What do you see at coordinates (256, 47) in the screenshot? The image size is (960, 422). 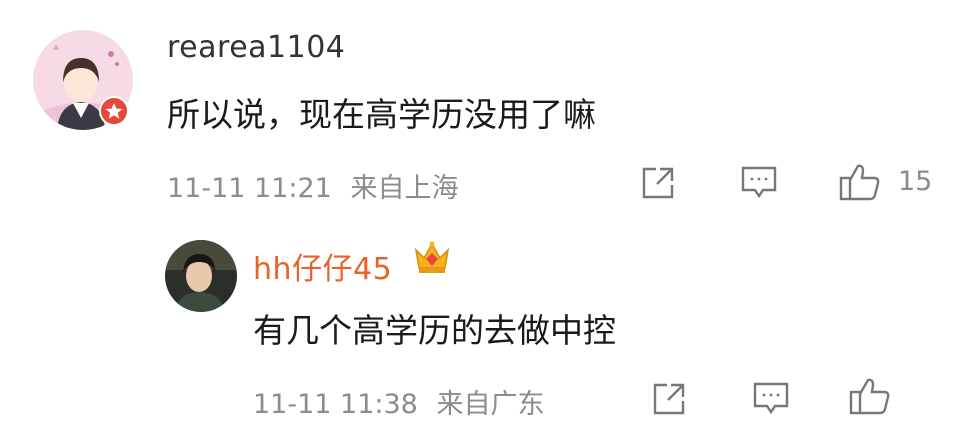 I see `username: rearea1104` at bounding box center [256, 47].